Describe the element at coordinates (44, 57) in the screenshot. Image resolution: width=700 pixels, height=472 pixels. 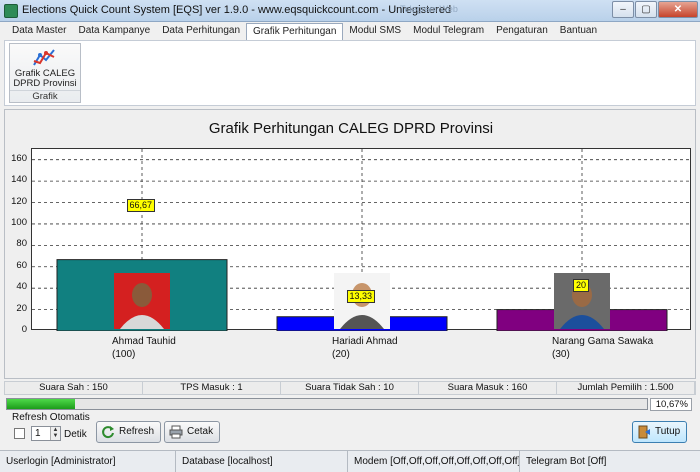
I see `line-chart-icon` at that location.